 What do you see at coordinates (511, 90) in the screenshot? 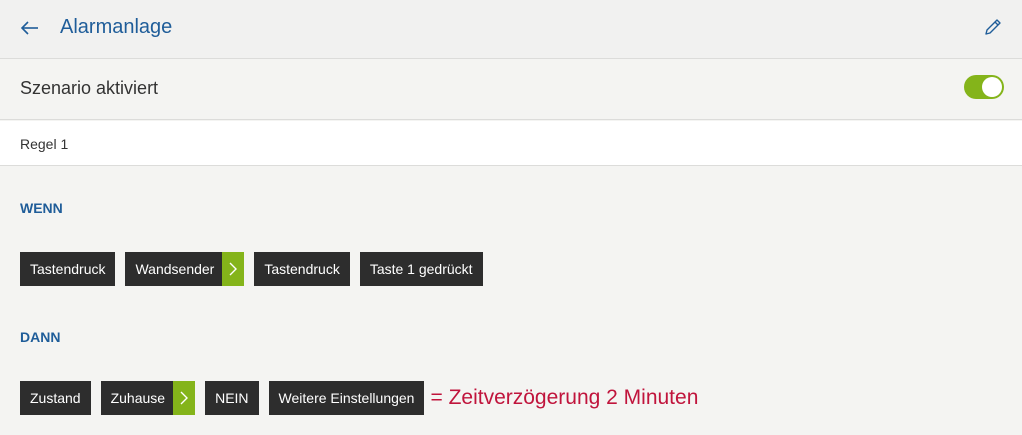
I see `scenario-row: Szenario aktiviert` at bounding box center [511, 90].